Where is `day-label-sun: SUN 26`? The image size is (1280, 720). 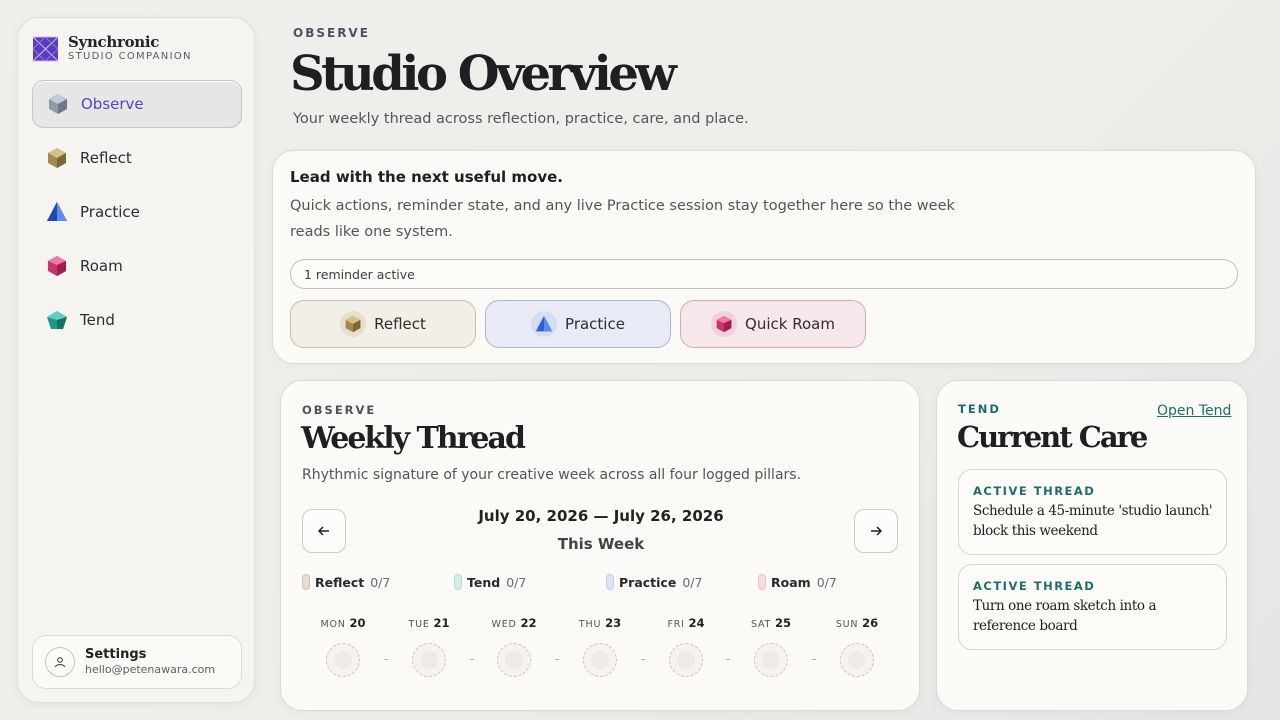
day-label-sun: SUN 26 is located at coordinates (857, 623).